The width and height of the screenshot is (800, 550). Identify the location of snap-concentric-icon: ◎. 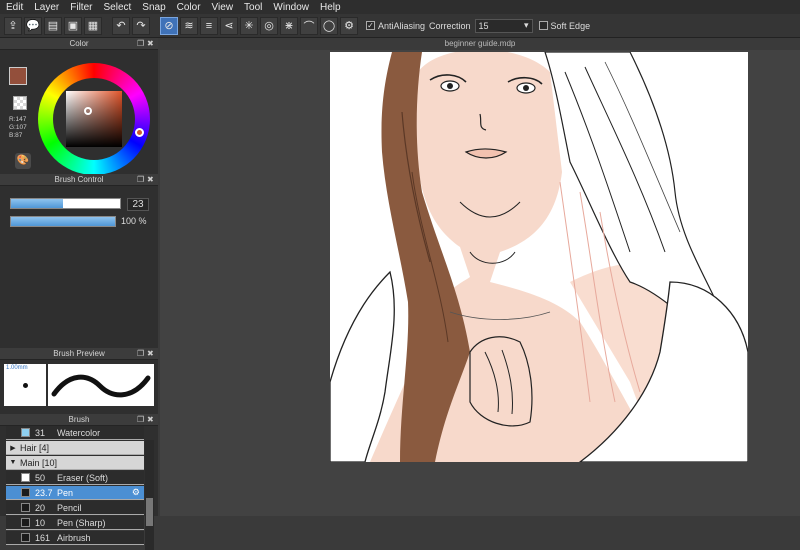
(269, 25).